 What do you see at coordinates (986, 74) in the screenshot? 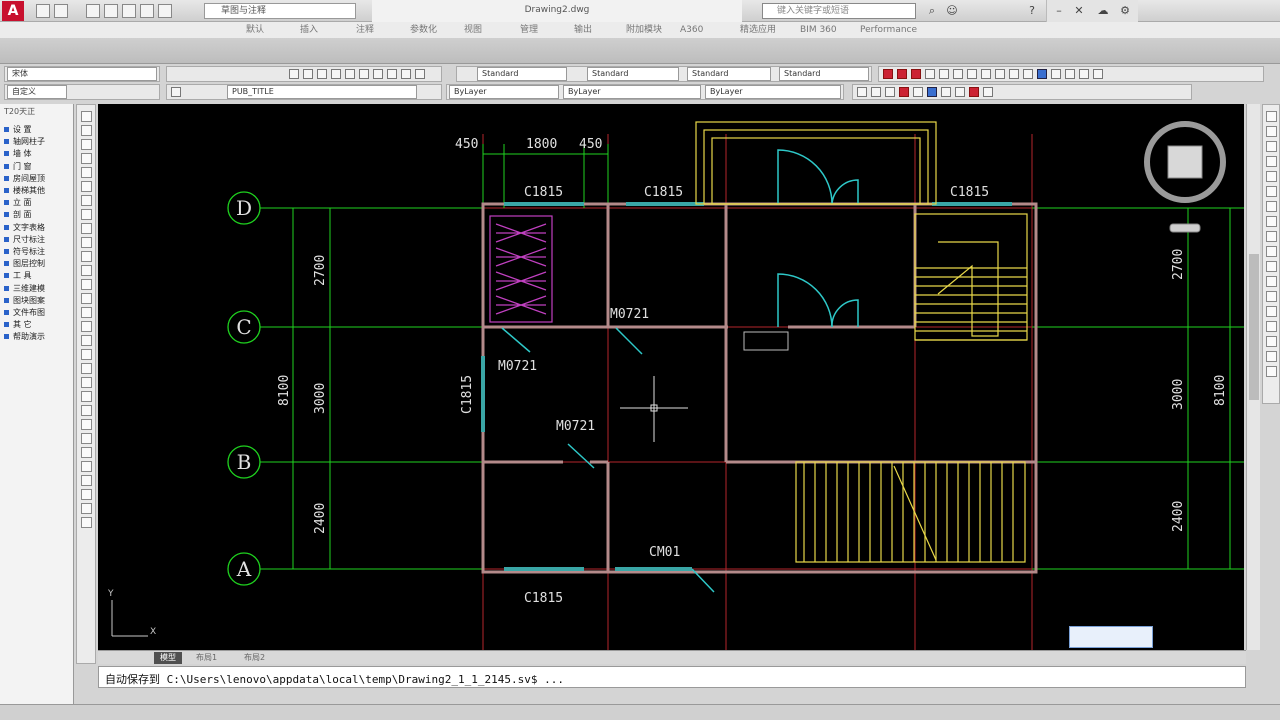
I see `scale-icon` at bounding box center [986, 74].